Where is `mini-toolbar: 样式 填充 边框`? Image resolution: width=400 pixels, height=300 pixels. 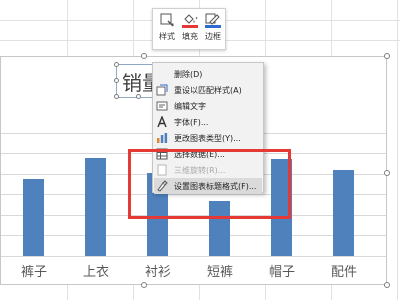
mini-toolbar: 样式 填充 边框 is located at coordinates (189, 29).